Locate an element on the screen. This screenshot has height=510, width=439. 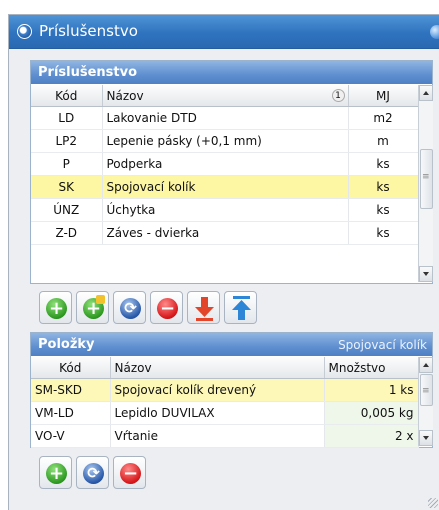
accessories-header-row: Kód Názov 1 MJ is located at coordinates (225, 96).